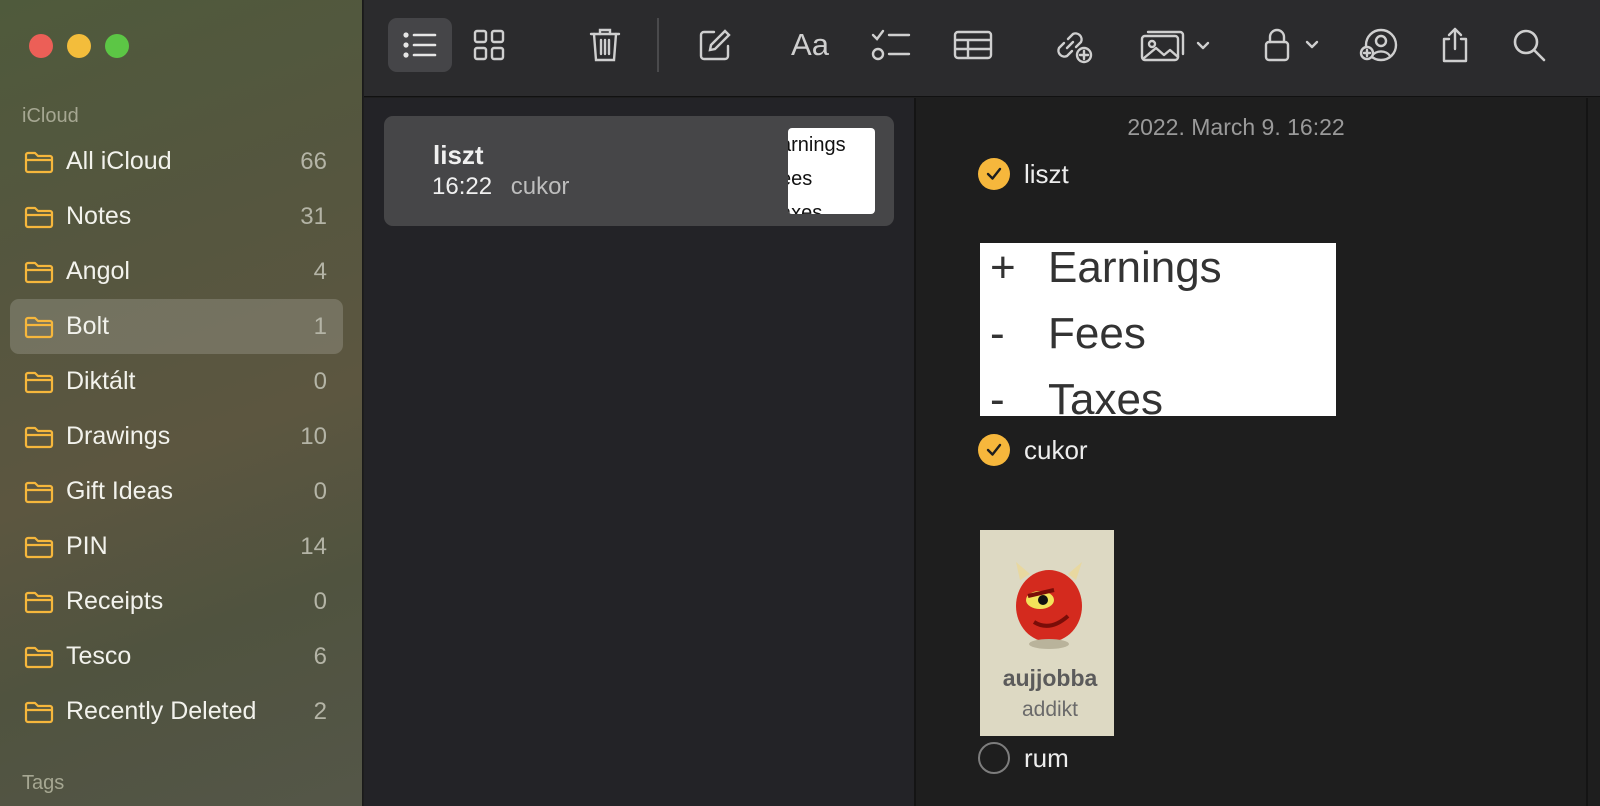 This screenshot has height=806, width=1600. What do you see at coordinates (1068, 333) in the screenshot?
I see `image-text-row: - Fees` at bounding box center [1068, 333].